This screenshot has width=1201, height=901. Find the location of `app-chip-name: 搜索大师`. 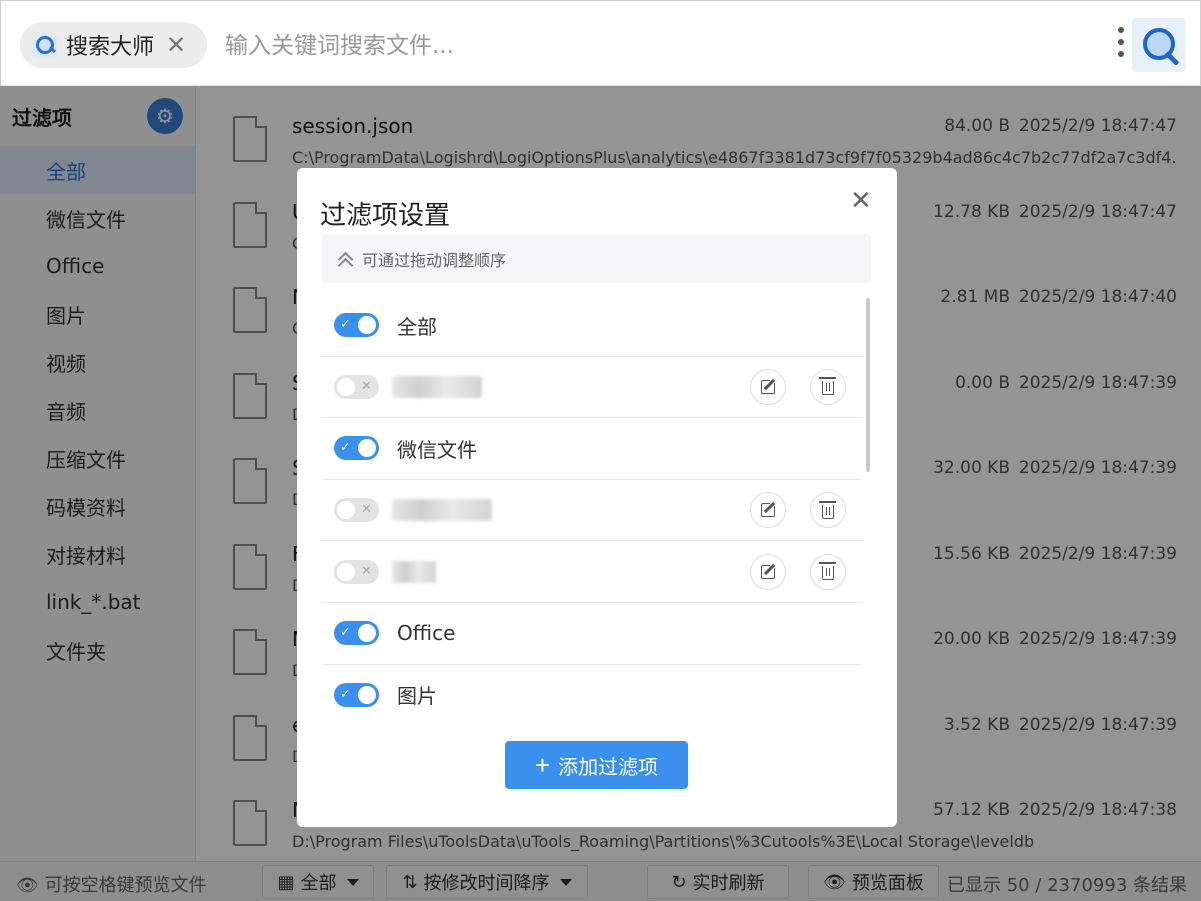

app-chip-name: 搜索大师 is located at coordinates (110, 47).